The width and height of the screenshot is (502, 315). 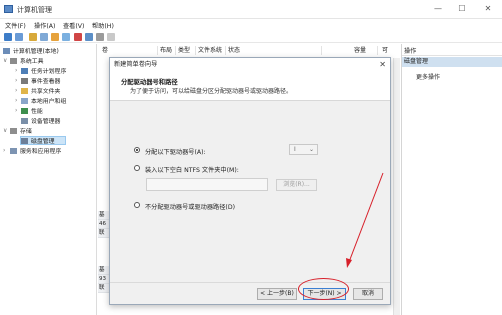 I want to click on annotation-overlay, so click(x=365, y=220).